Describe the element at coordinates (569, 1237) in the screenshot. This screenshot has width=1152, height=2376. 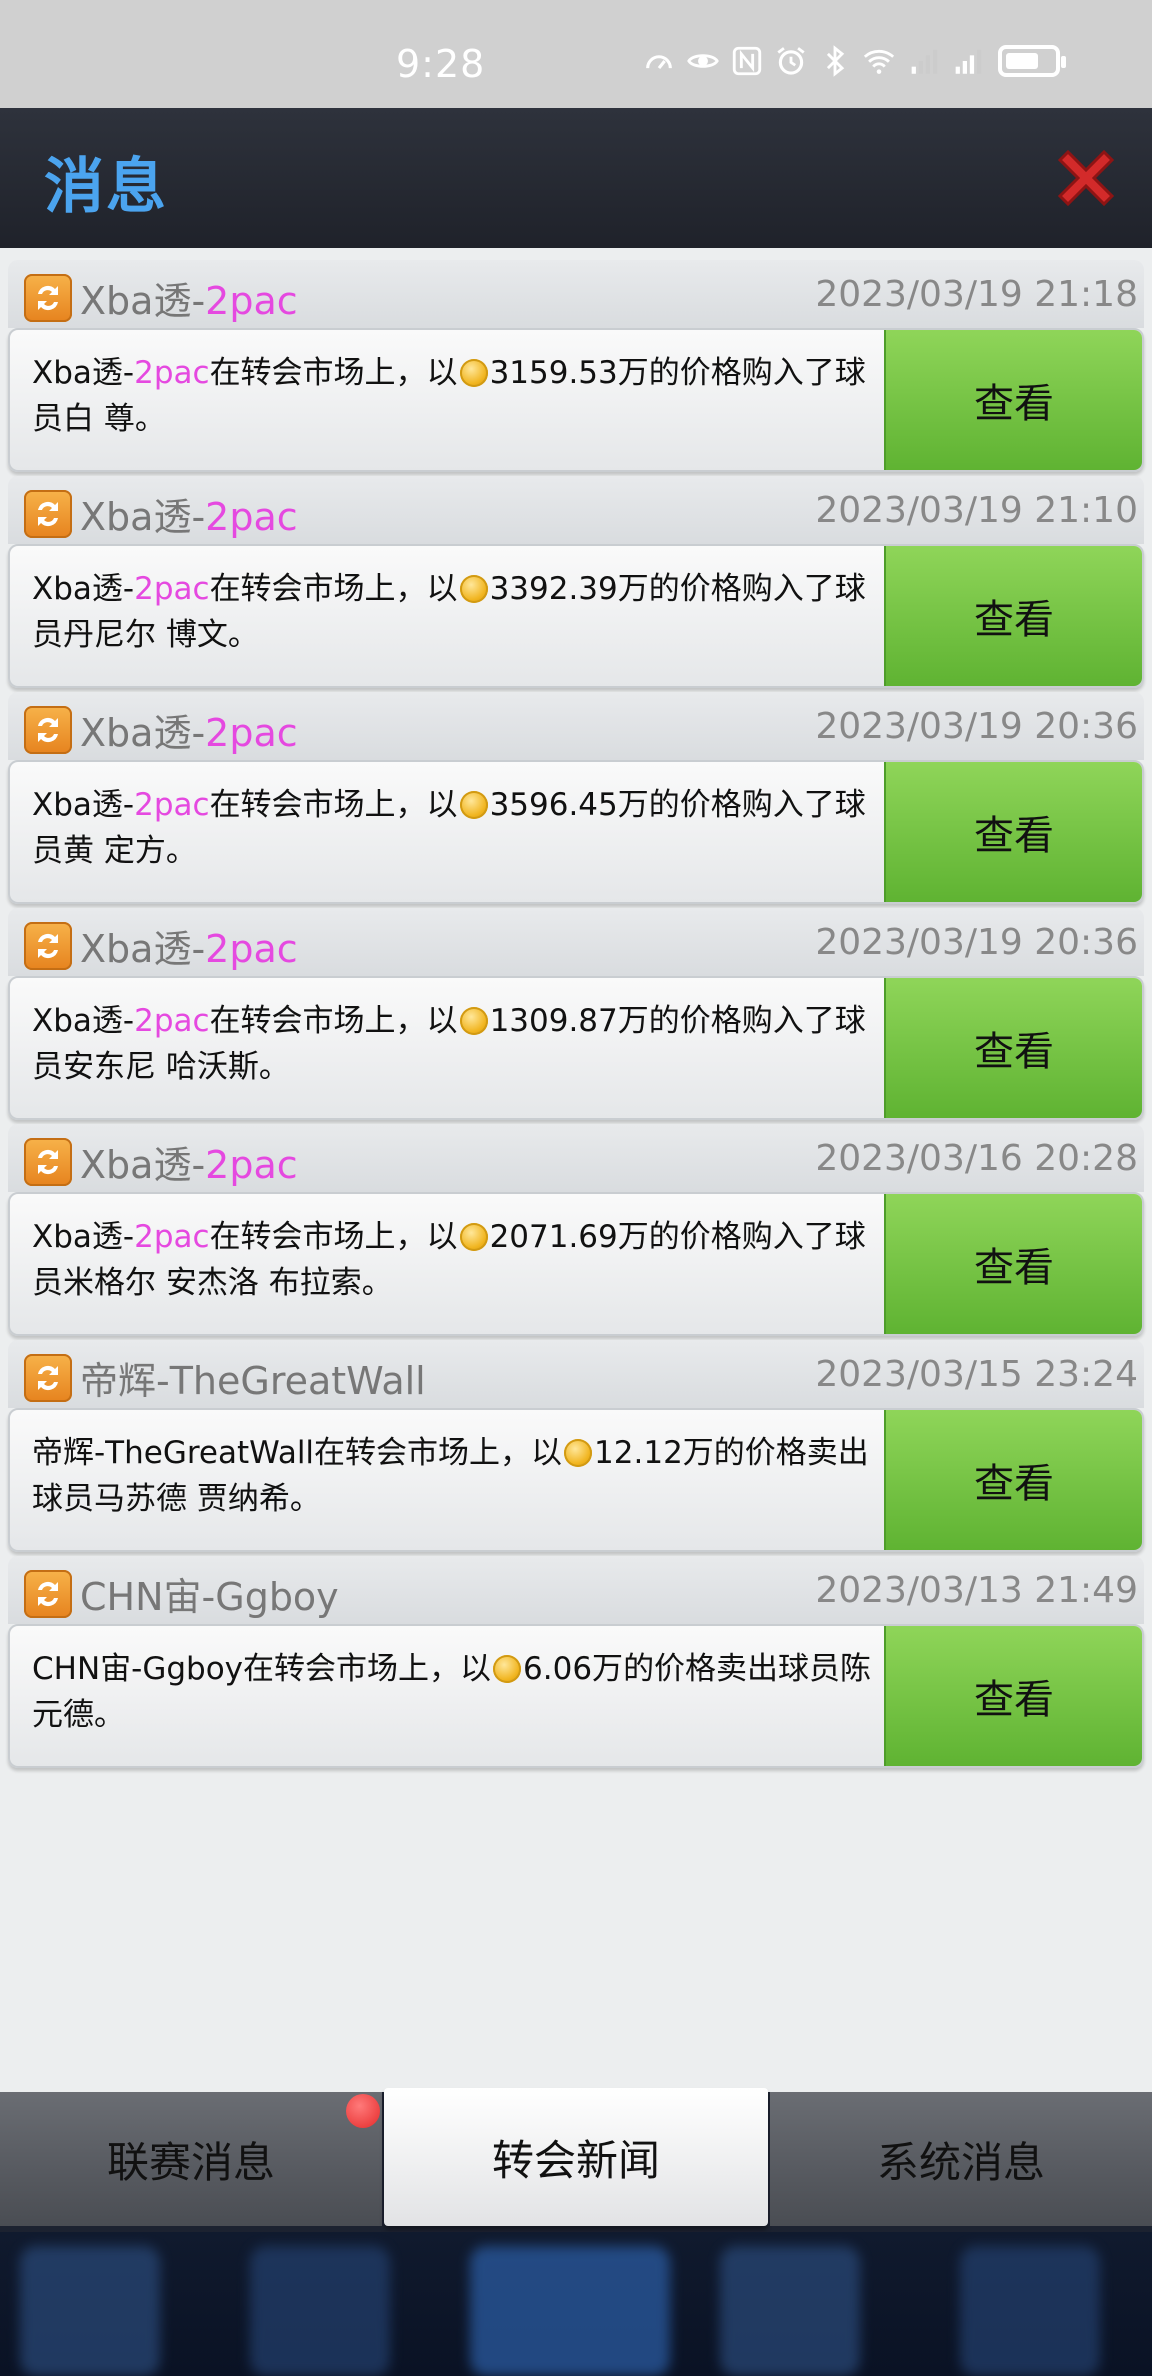
I see `transfer-amount: 2071.69万` at that location.